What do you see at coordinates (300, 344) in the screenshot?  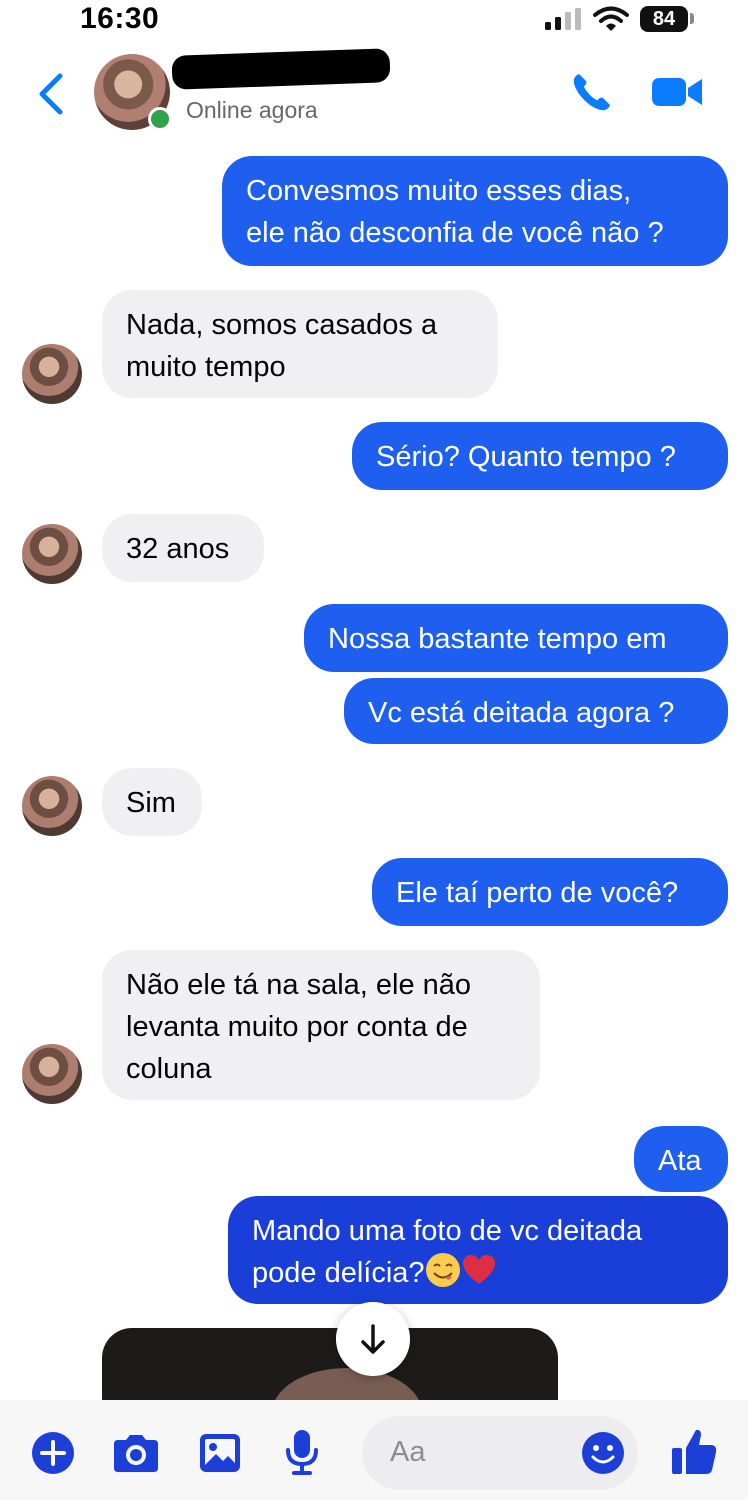 I see `received-message: Nada, somos casados a muito tempo` at bounding box center [300, 344].